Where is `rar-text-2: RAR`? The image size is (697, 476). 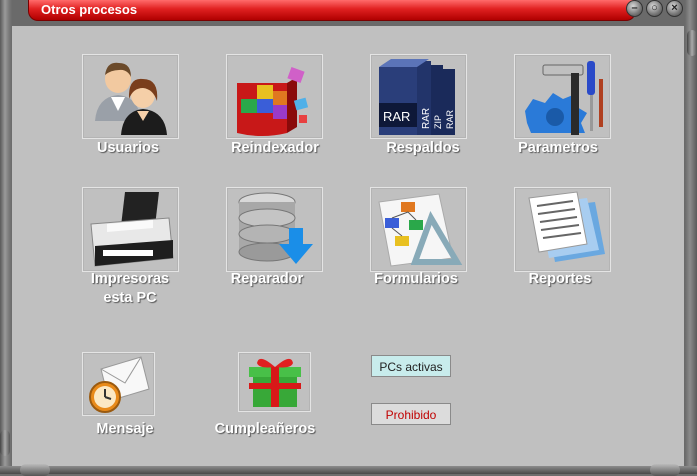
rar-text-2: RAR is located at coordinates (426, 118).